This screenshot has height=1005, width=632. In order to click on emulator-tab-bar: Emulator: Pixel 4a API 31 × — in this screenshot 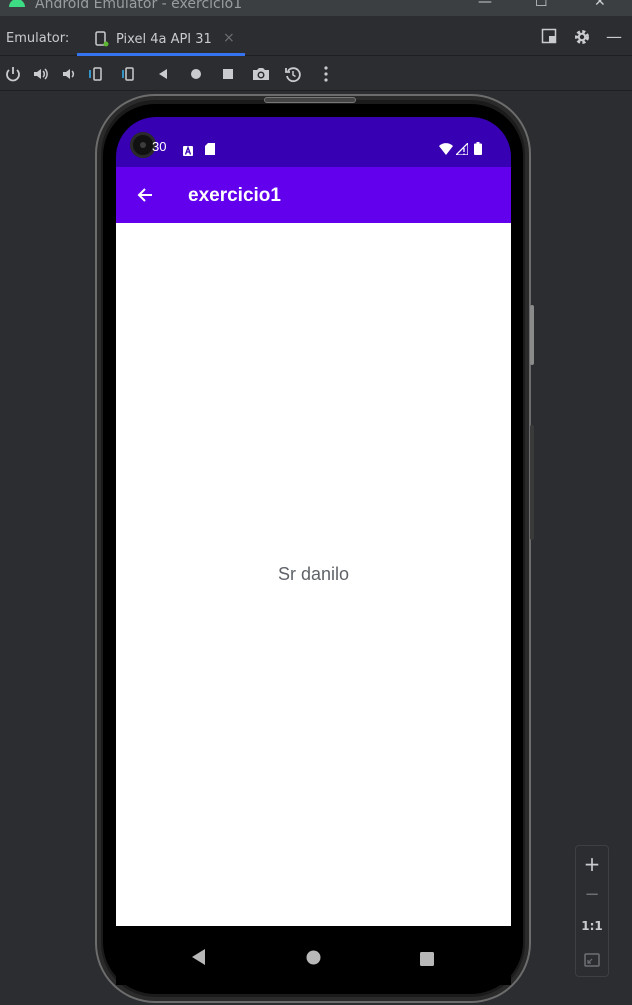, I will do `click(316, 36)`.